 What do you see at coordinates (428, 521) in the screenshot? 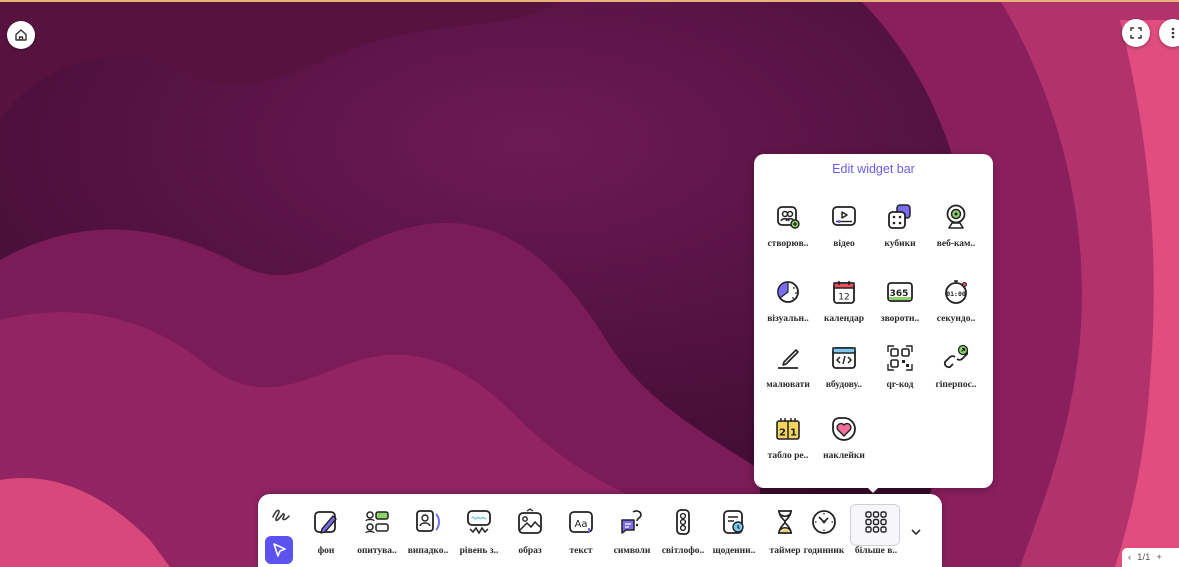
I see `random-picker-icon` at bounding box center [428, 521].